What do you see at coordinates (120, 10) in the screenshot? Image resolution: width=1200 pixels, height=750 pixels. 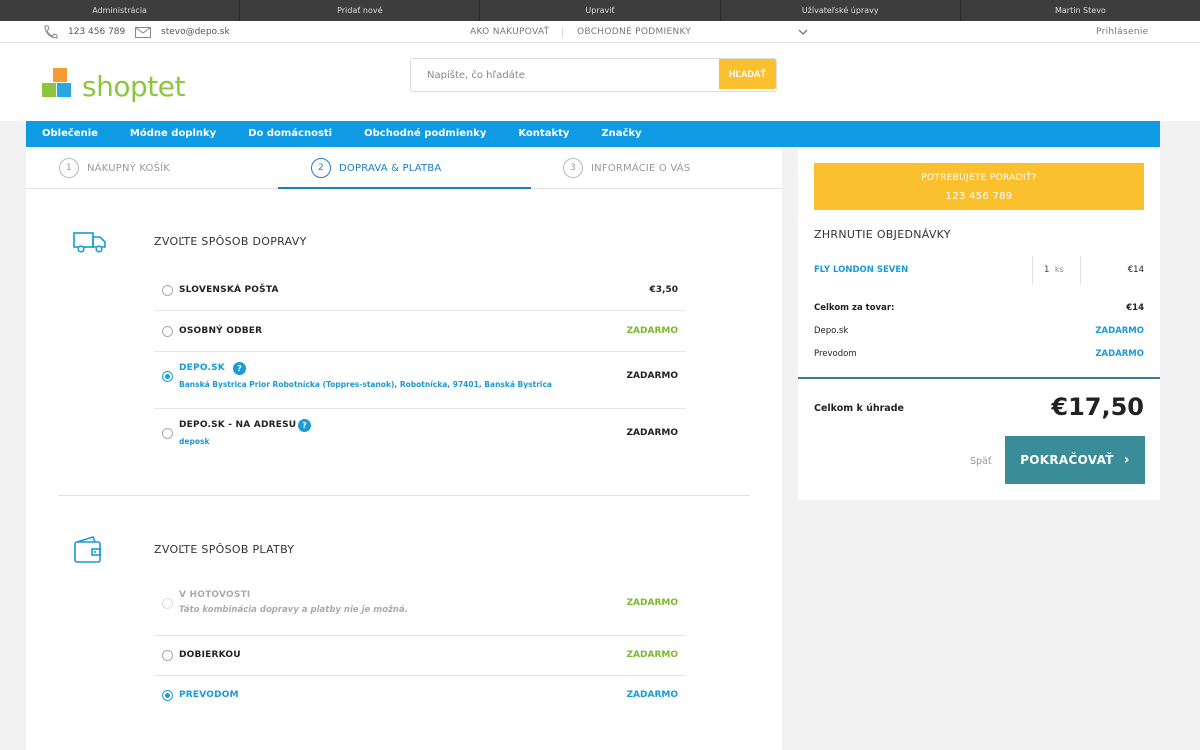 I see `admin-link-administration: Administrácia` at bounding box center [120, 10].